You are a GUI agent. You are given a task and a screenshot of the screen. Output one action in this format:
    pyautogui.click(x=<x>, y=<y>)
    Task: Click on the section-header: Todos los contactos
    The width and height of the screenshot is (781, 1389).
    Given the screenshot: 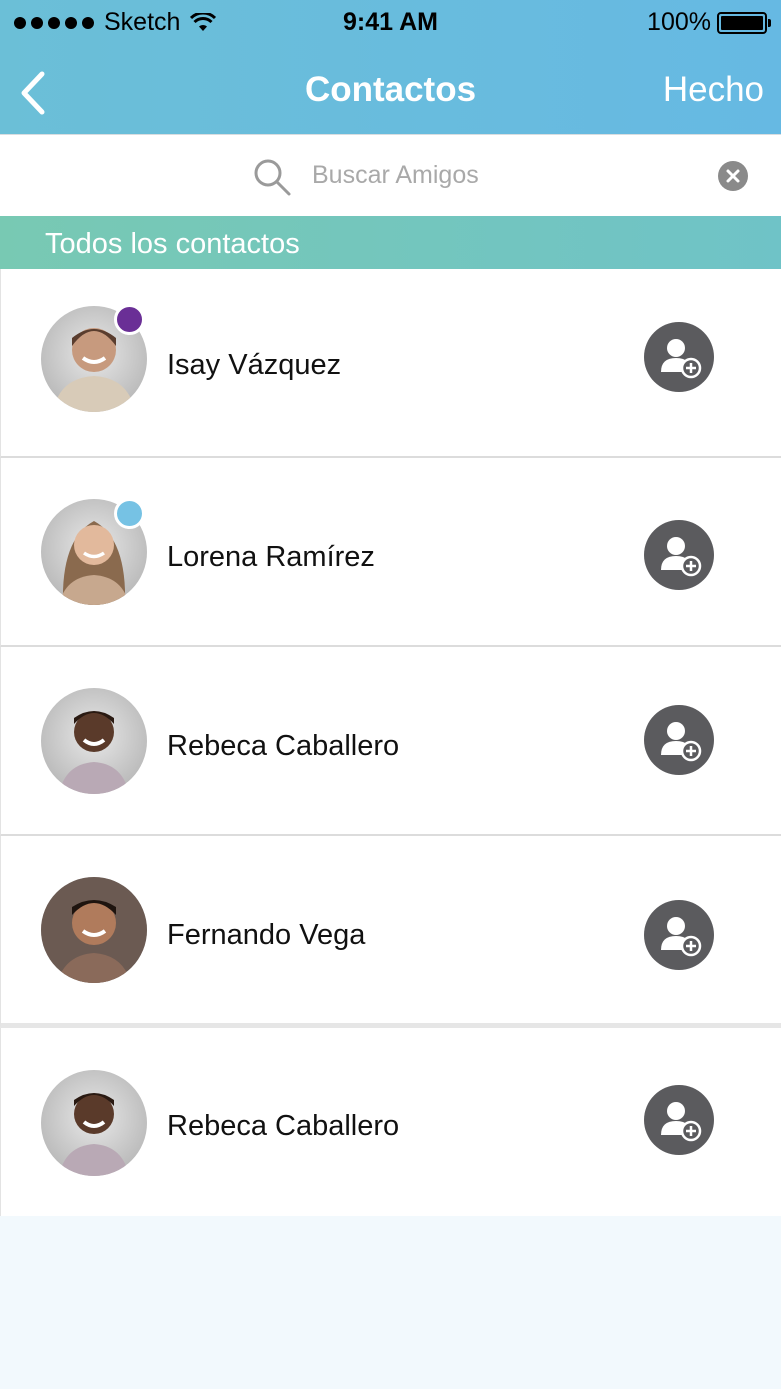 What is the action you would take?
    pyautogui.click(x=390, y=242)
    